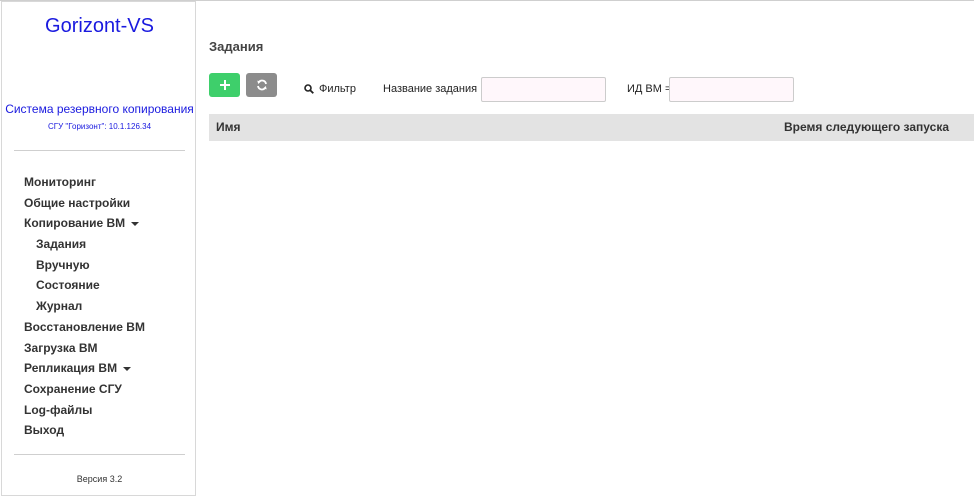  Describe the element at coordinates (71, 368) in the screenshot. I see `sidebar-item-label: Репликация ВМ` at that location.